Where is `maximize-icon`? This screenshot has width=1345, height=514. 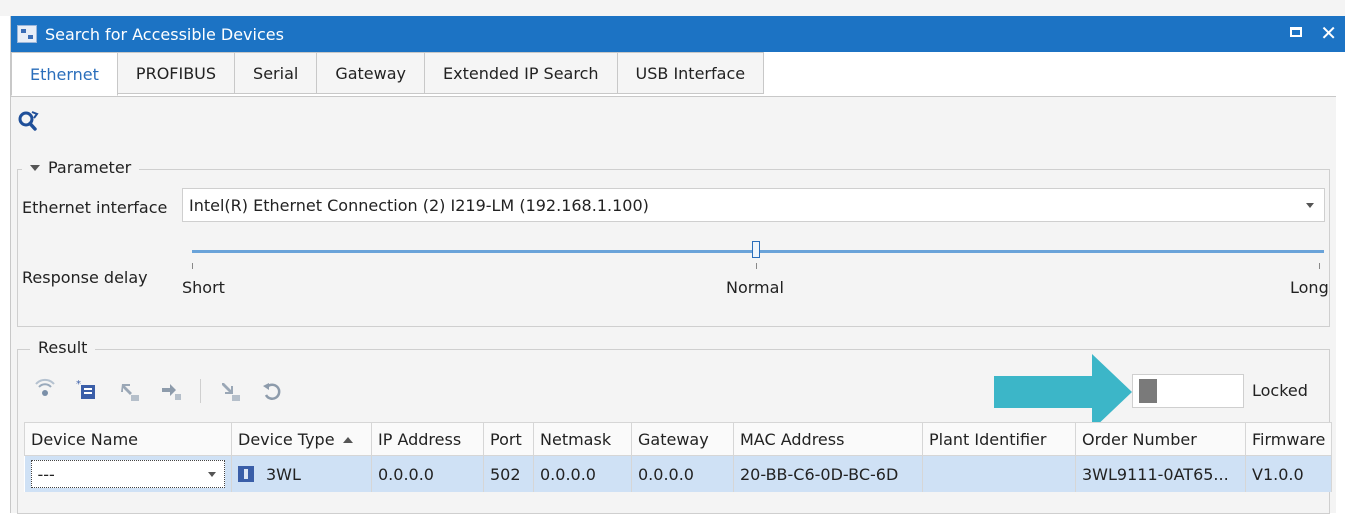
maximize-icon is located at coordinates (1296, 32).